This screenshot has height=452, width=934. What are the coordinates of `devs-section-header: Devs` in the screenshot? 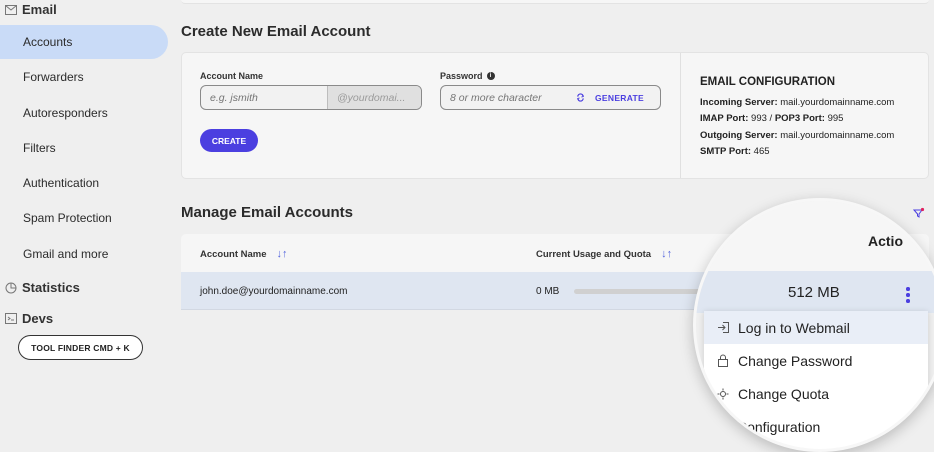 It's located at (28, 318).